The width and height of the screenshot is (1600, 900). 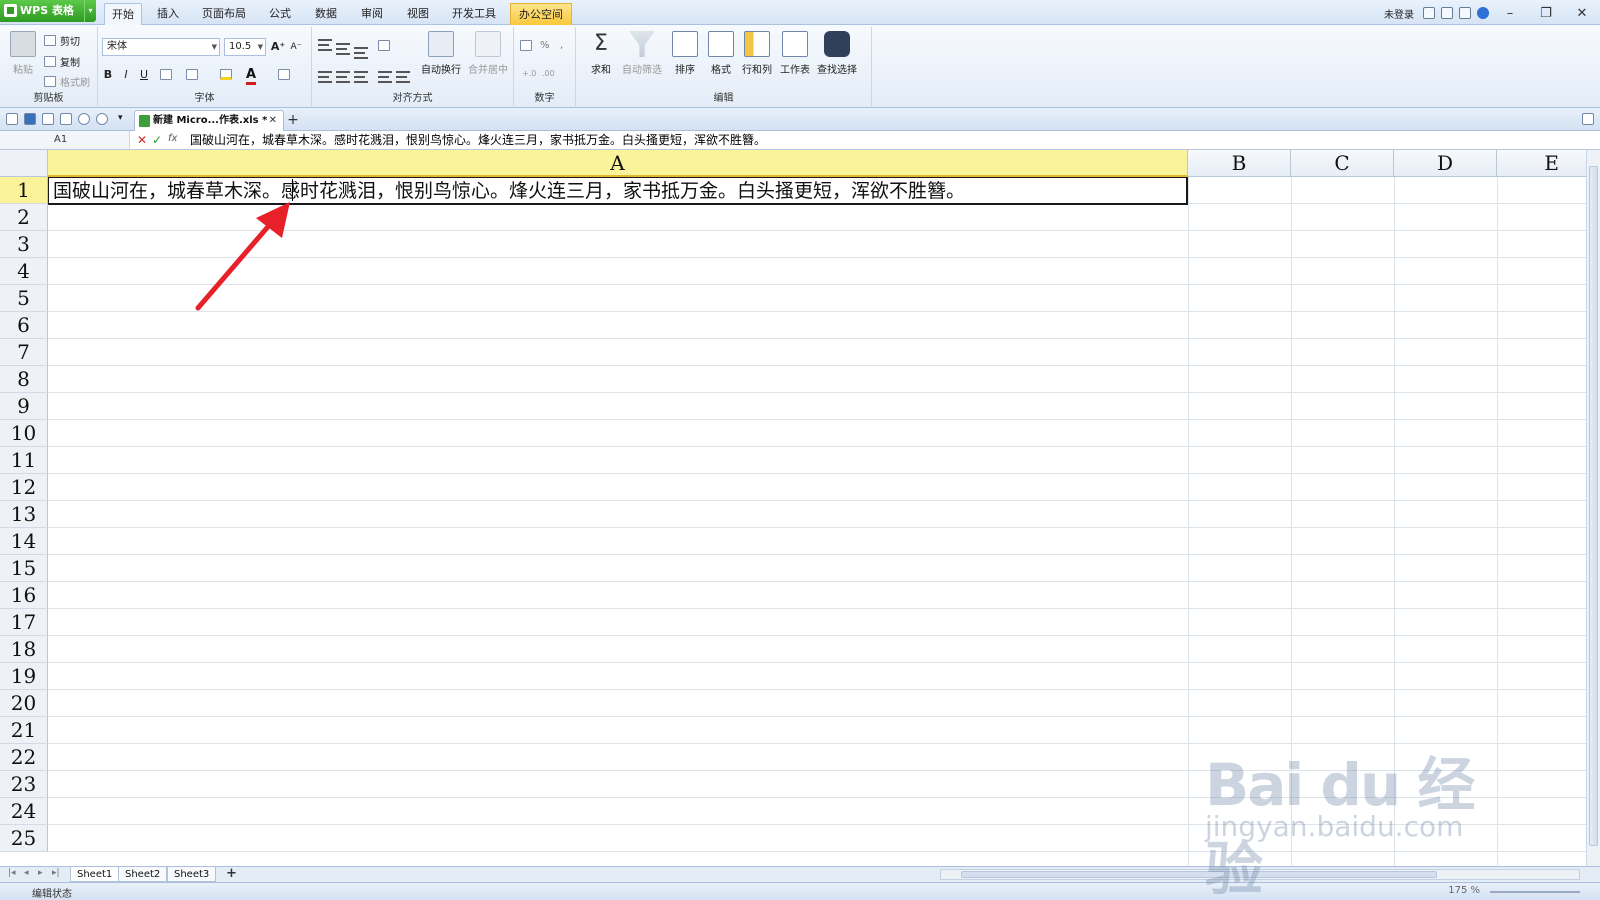 What do you see at coordinates (24, 406) in the screenshot?
I see `row-header: 9` at bounding box center [24, 406].